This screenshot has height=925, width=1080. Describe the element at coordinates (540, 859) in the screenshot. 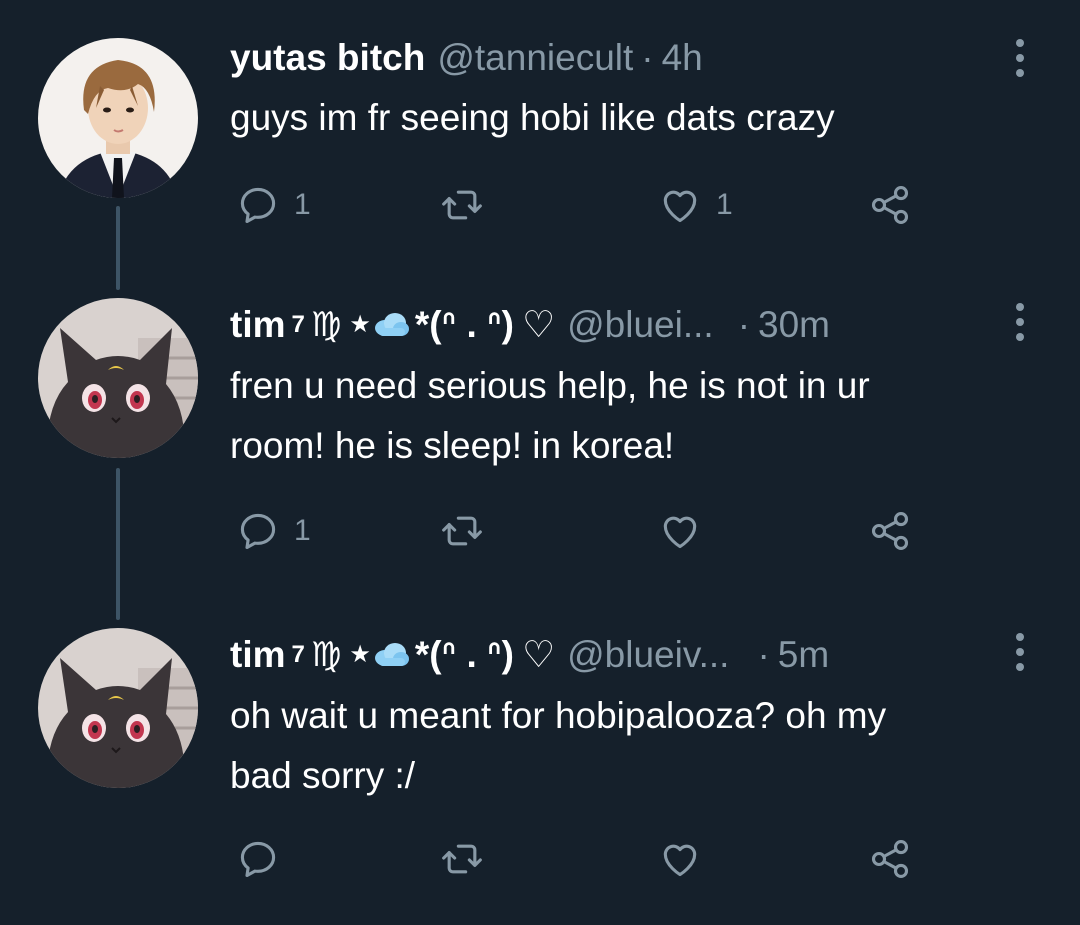

I see `tweet-actions` at that location.